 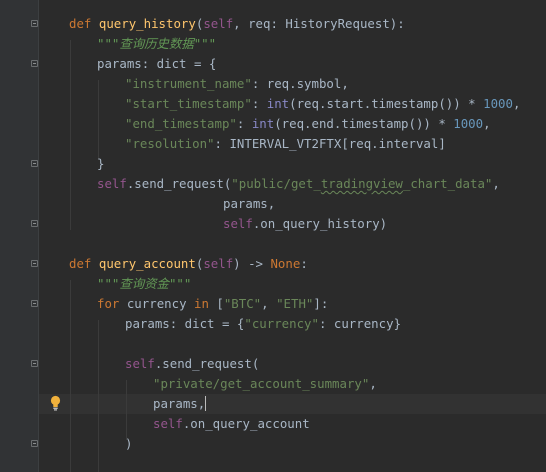 I want to click on code-line-current: params,, so click(x=180, y=404).